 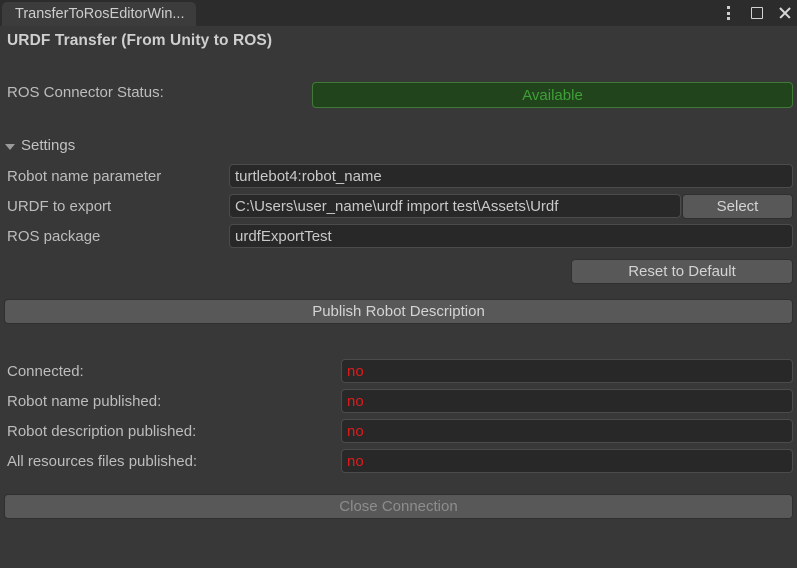 I want to click on ros-connector-status-bar: Available, so click(x=552, y=95).